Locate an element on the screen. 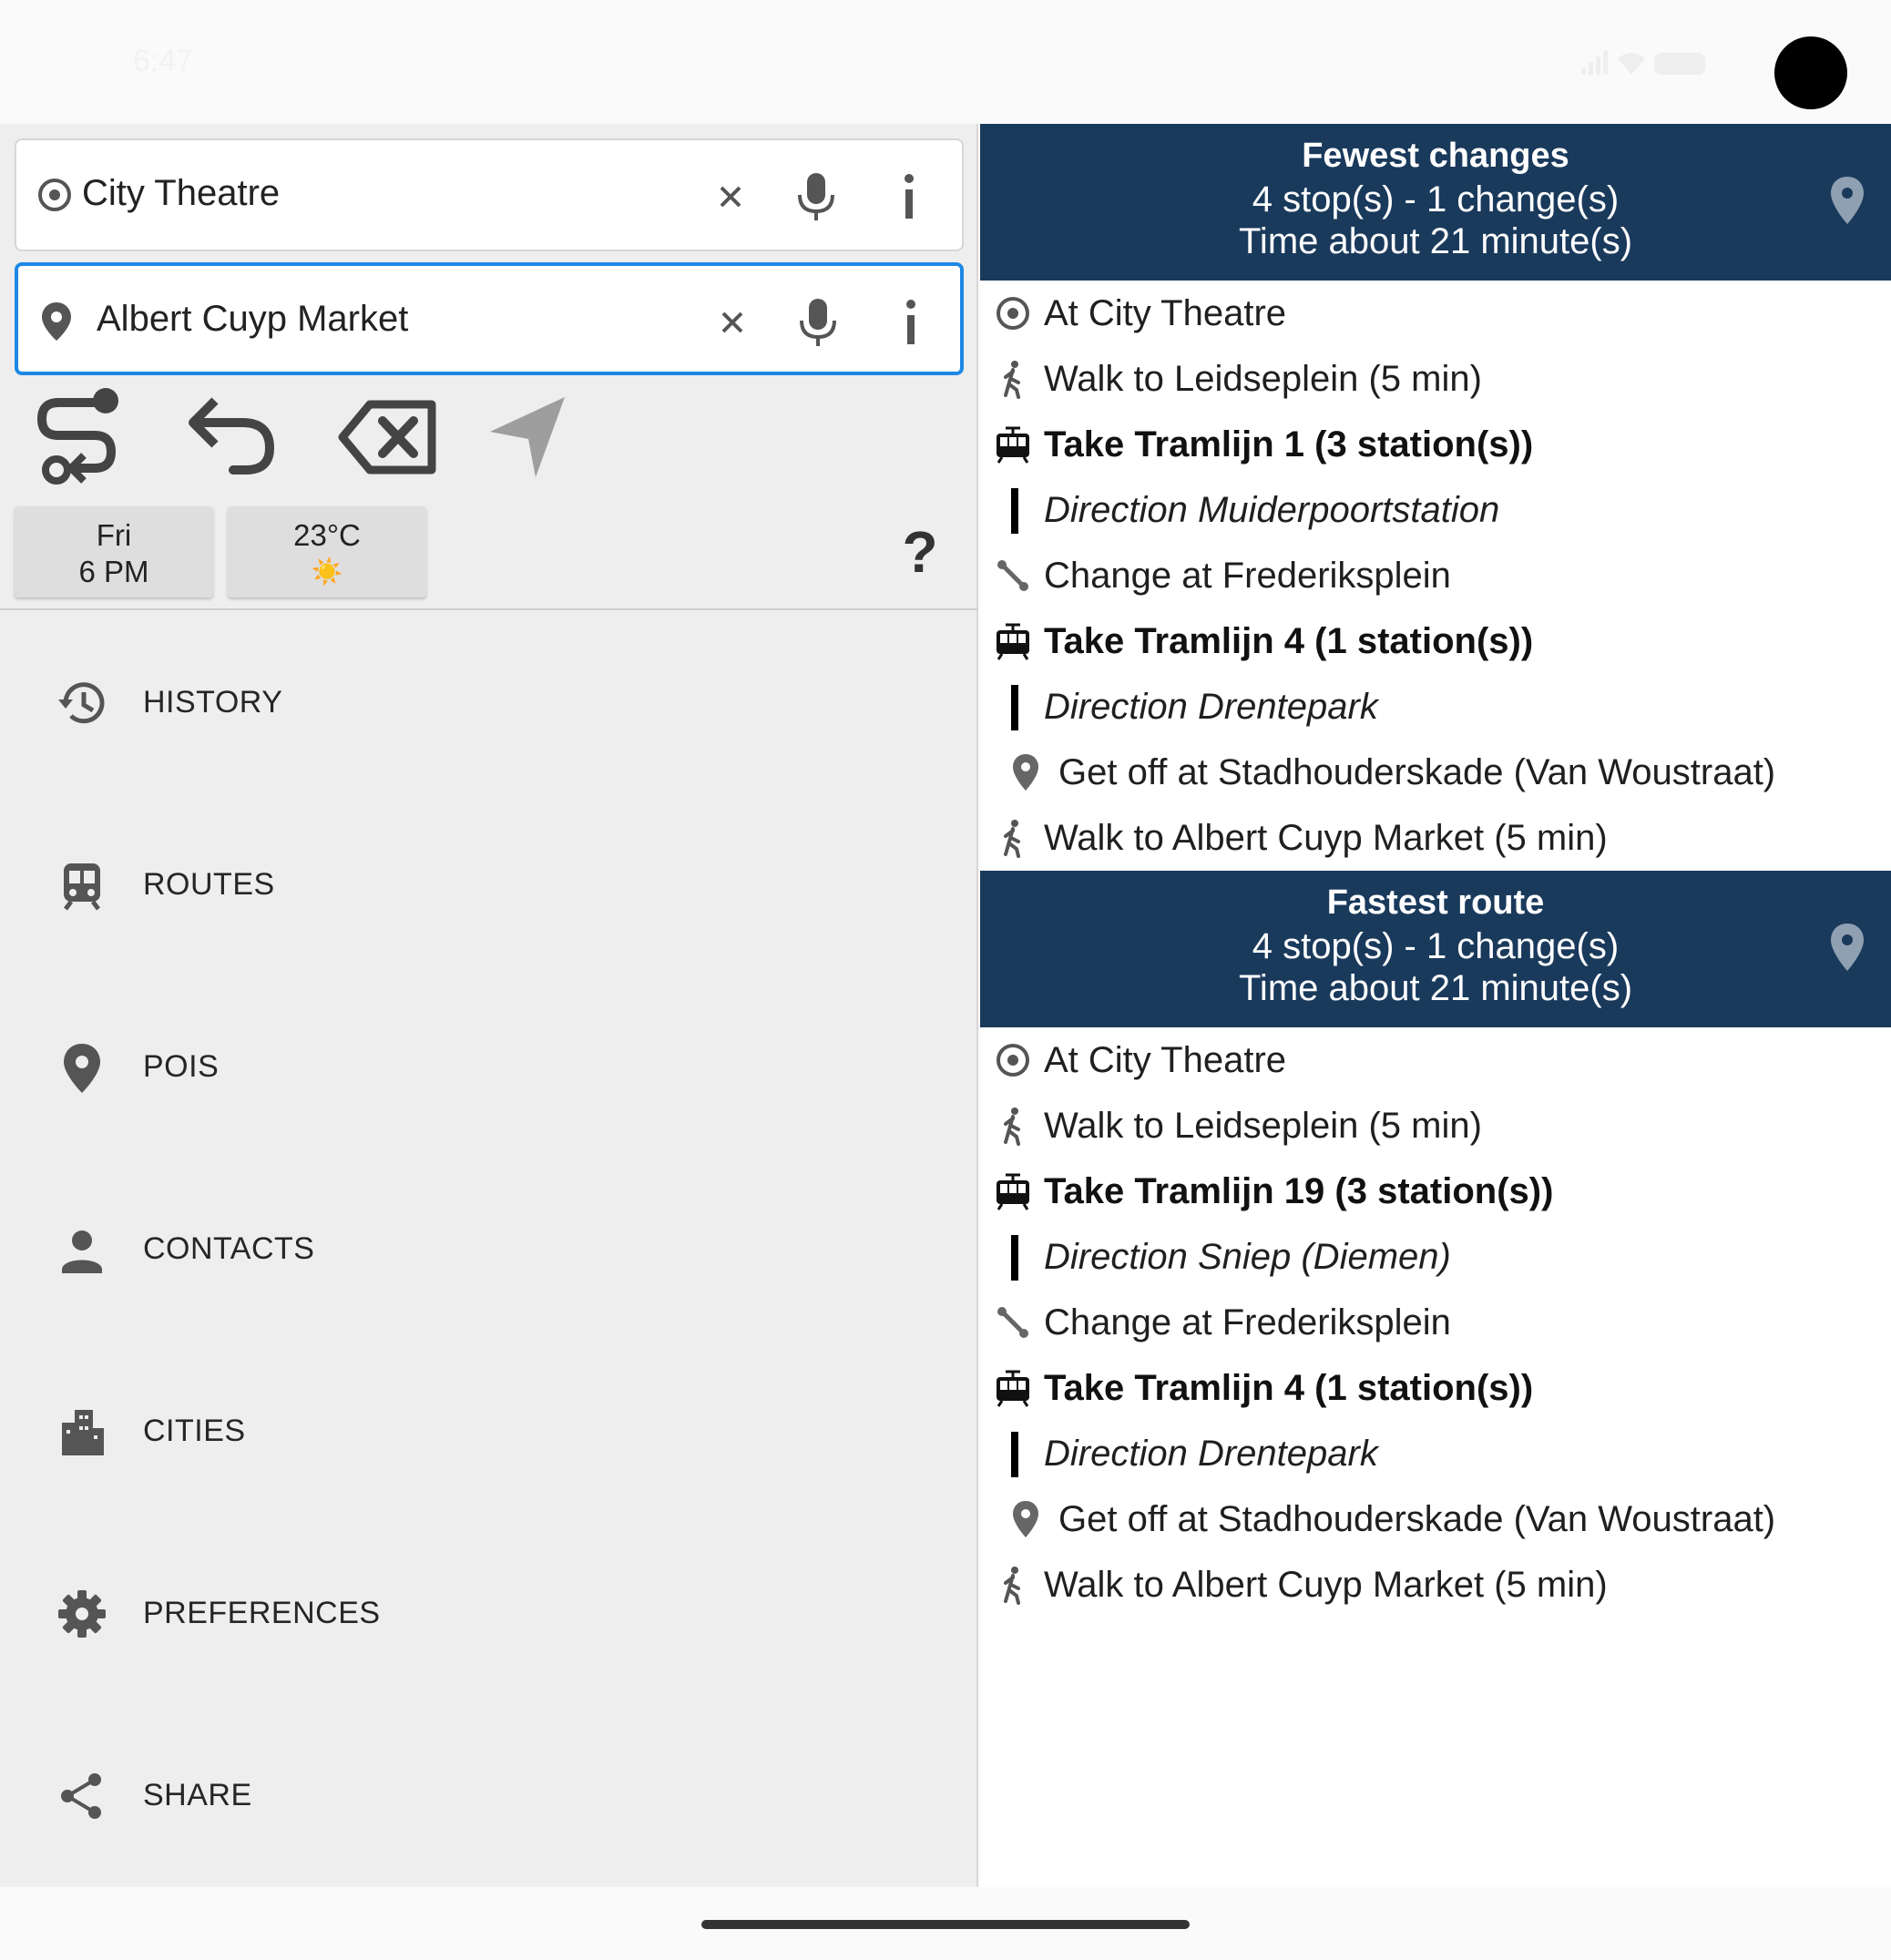 This screenshot has height=1960, width=1891. clear-from-button is located at coordinates (731, 197).